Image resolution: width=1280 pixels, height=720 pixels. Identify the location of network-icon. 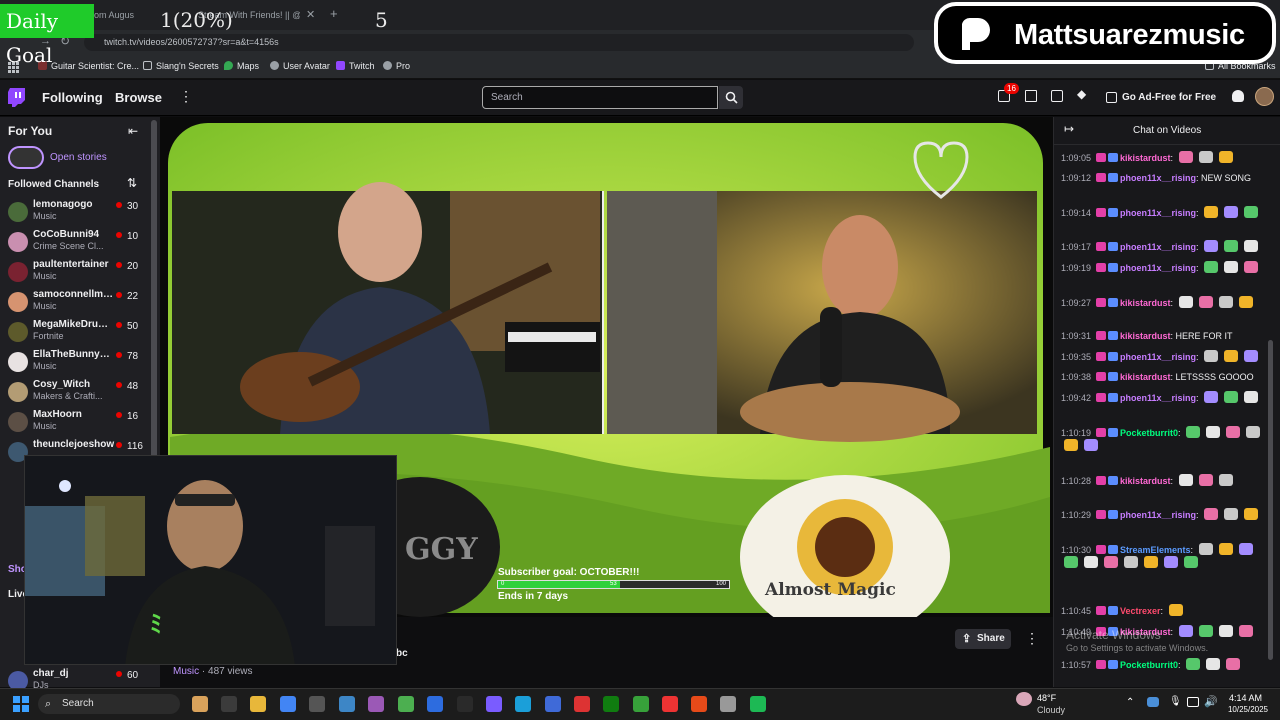
(1193, 702).